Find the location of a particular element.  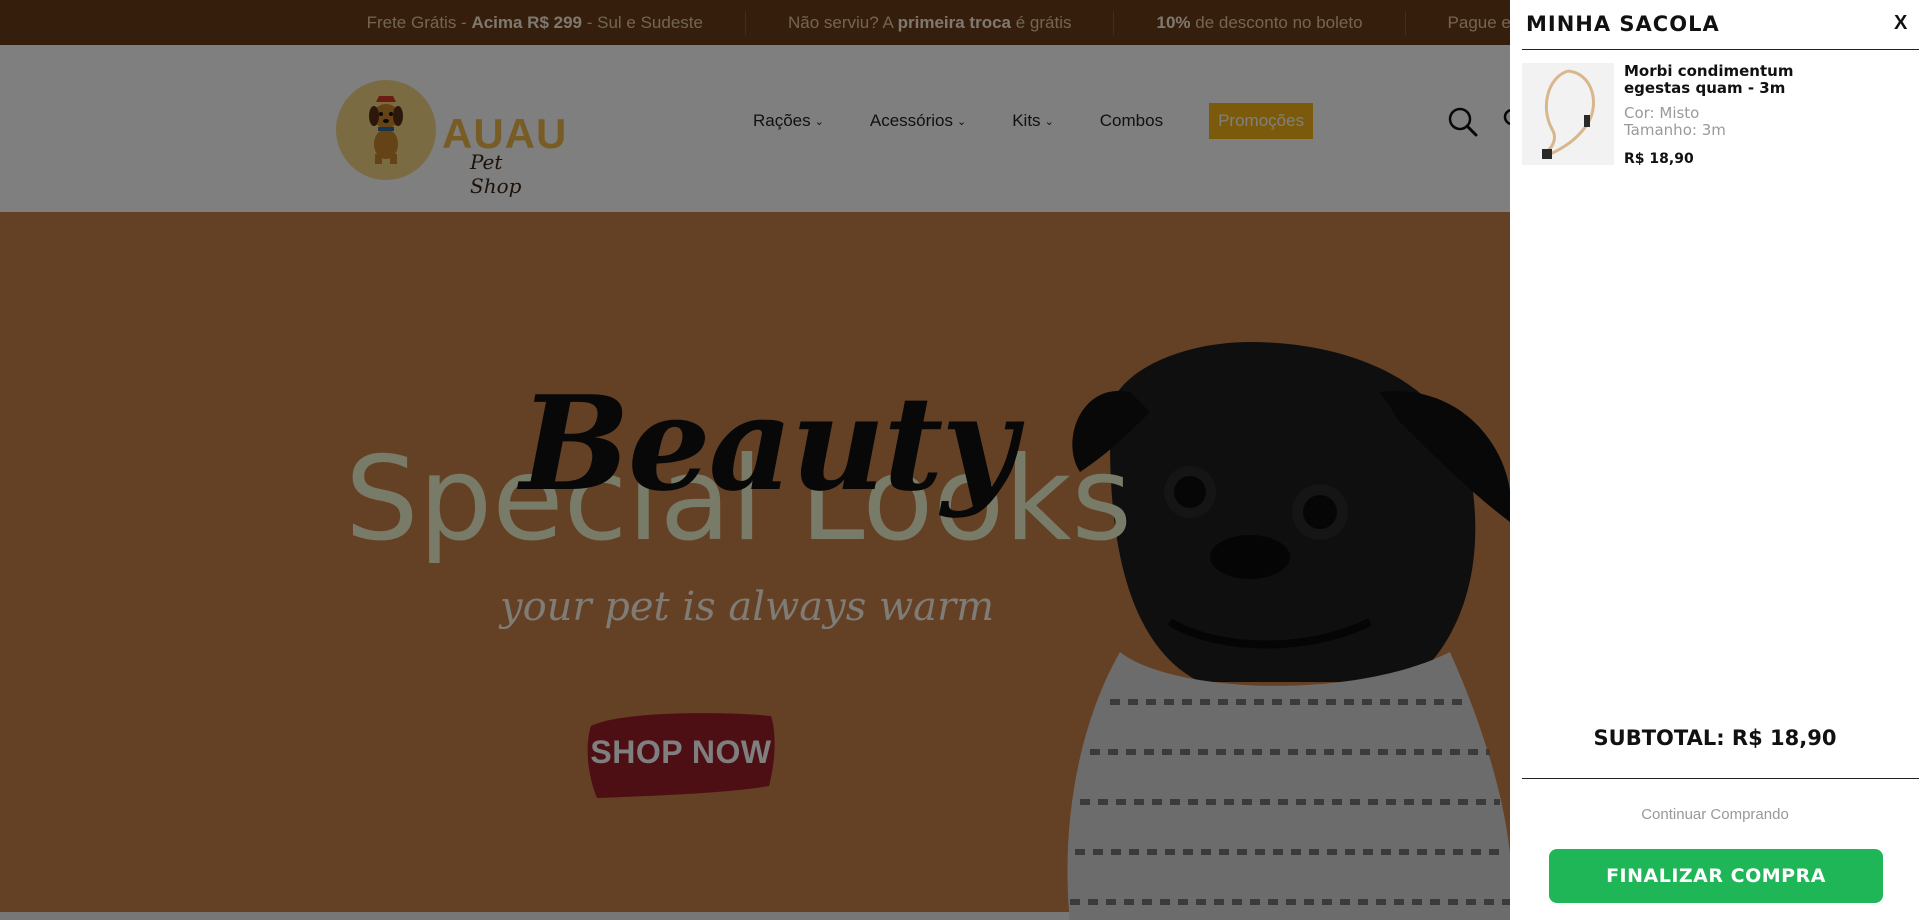

cart-item-price: R$ 18,90 is located at coordinates (1659, 159).